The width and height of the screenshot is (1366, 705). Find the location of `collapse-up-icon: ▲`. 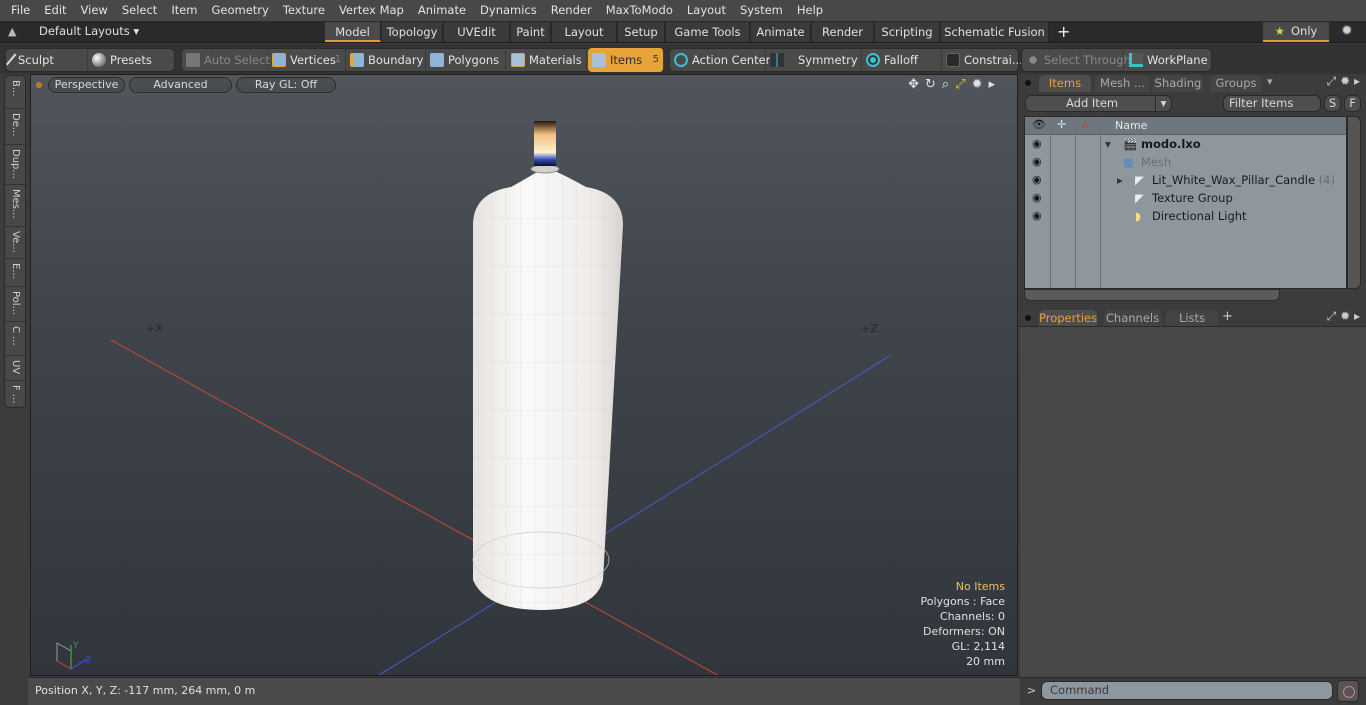

collapse-up-icon: ▲ is located at coordinates (14, 32).